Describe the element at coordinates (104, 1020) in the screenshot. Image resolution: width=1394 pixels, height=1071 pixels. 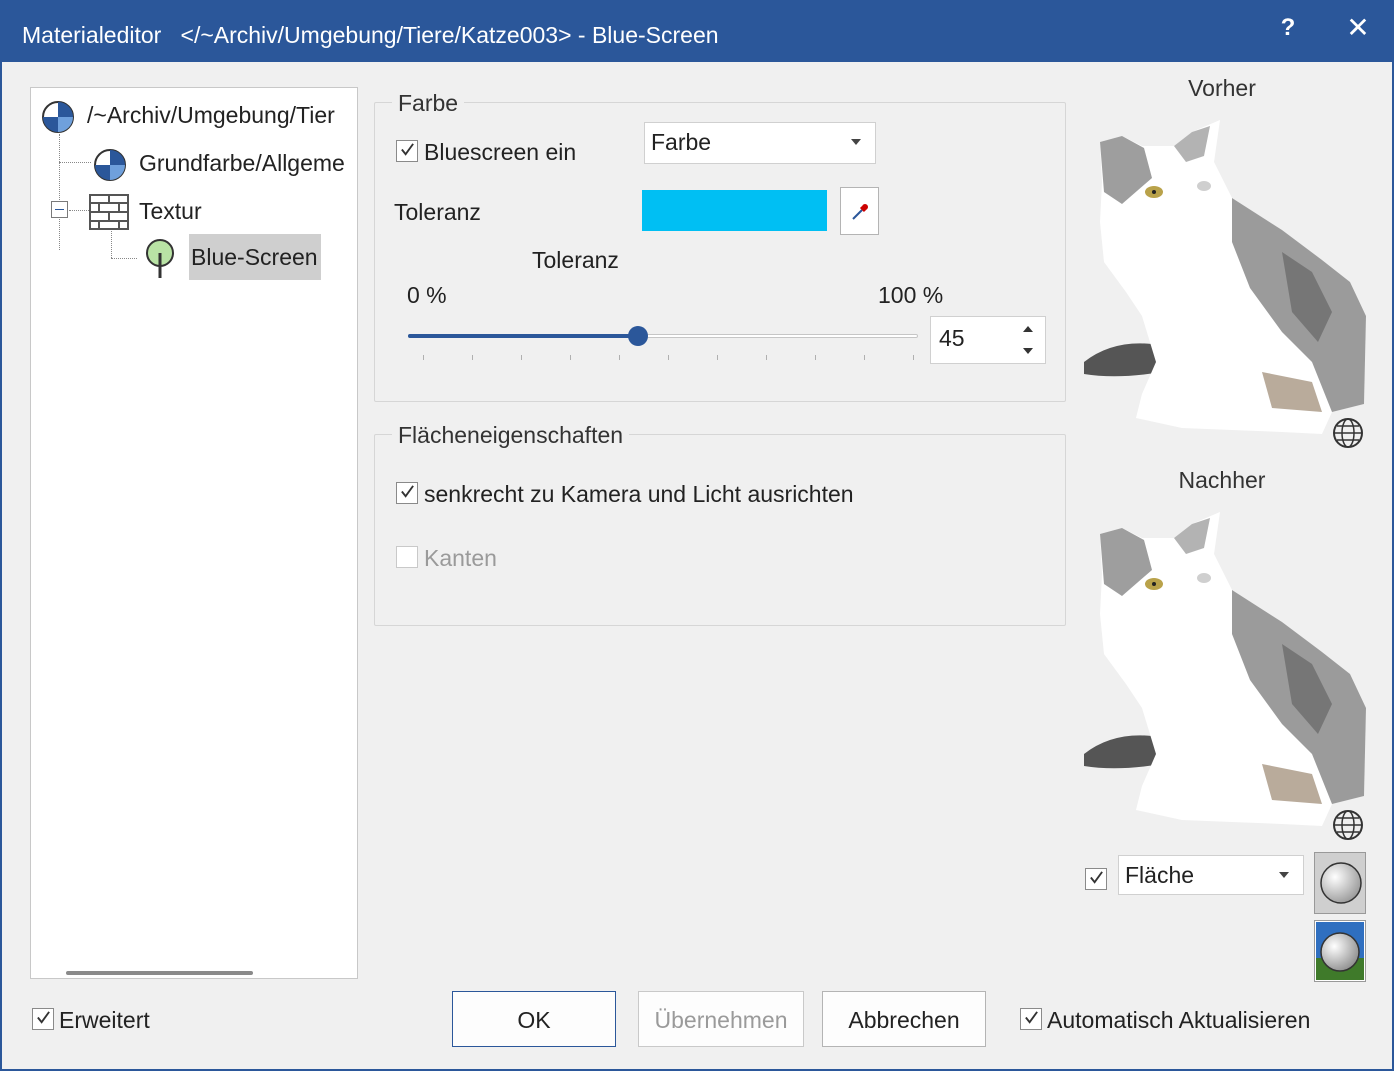
I see `erweitert-label: Erweitert` at that location.